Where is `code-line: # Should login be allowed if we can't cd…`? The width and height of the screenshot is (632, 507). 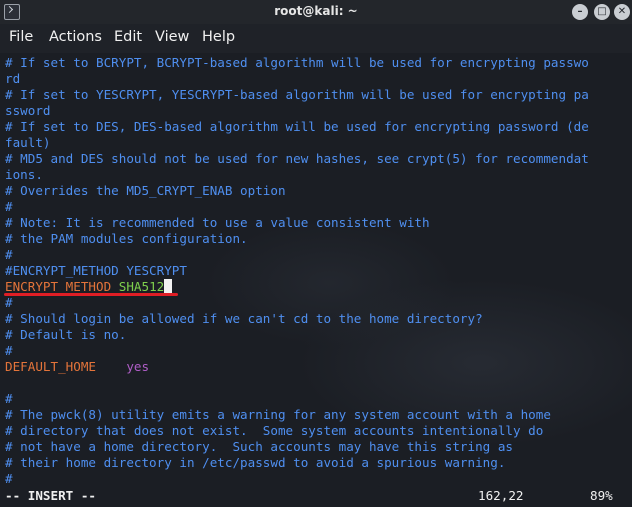 code-line: # Should login be allowed if we can't cd… is located at coordinates (244, 318).